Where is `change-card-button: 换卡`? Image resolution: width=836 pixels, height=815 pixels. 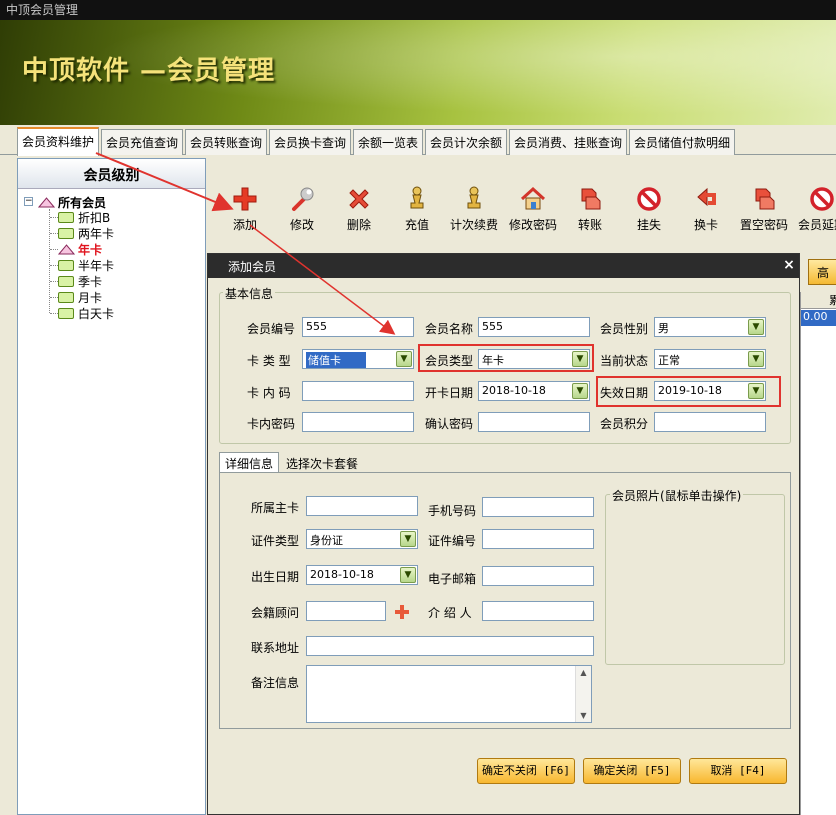
change-card-button: 换卡 is located at coordinates (706, 209).